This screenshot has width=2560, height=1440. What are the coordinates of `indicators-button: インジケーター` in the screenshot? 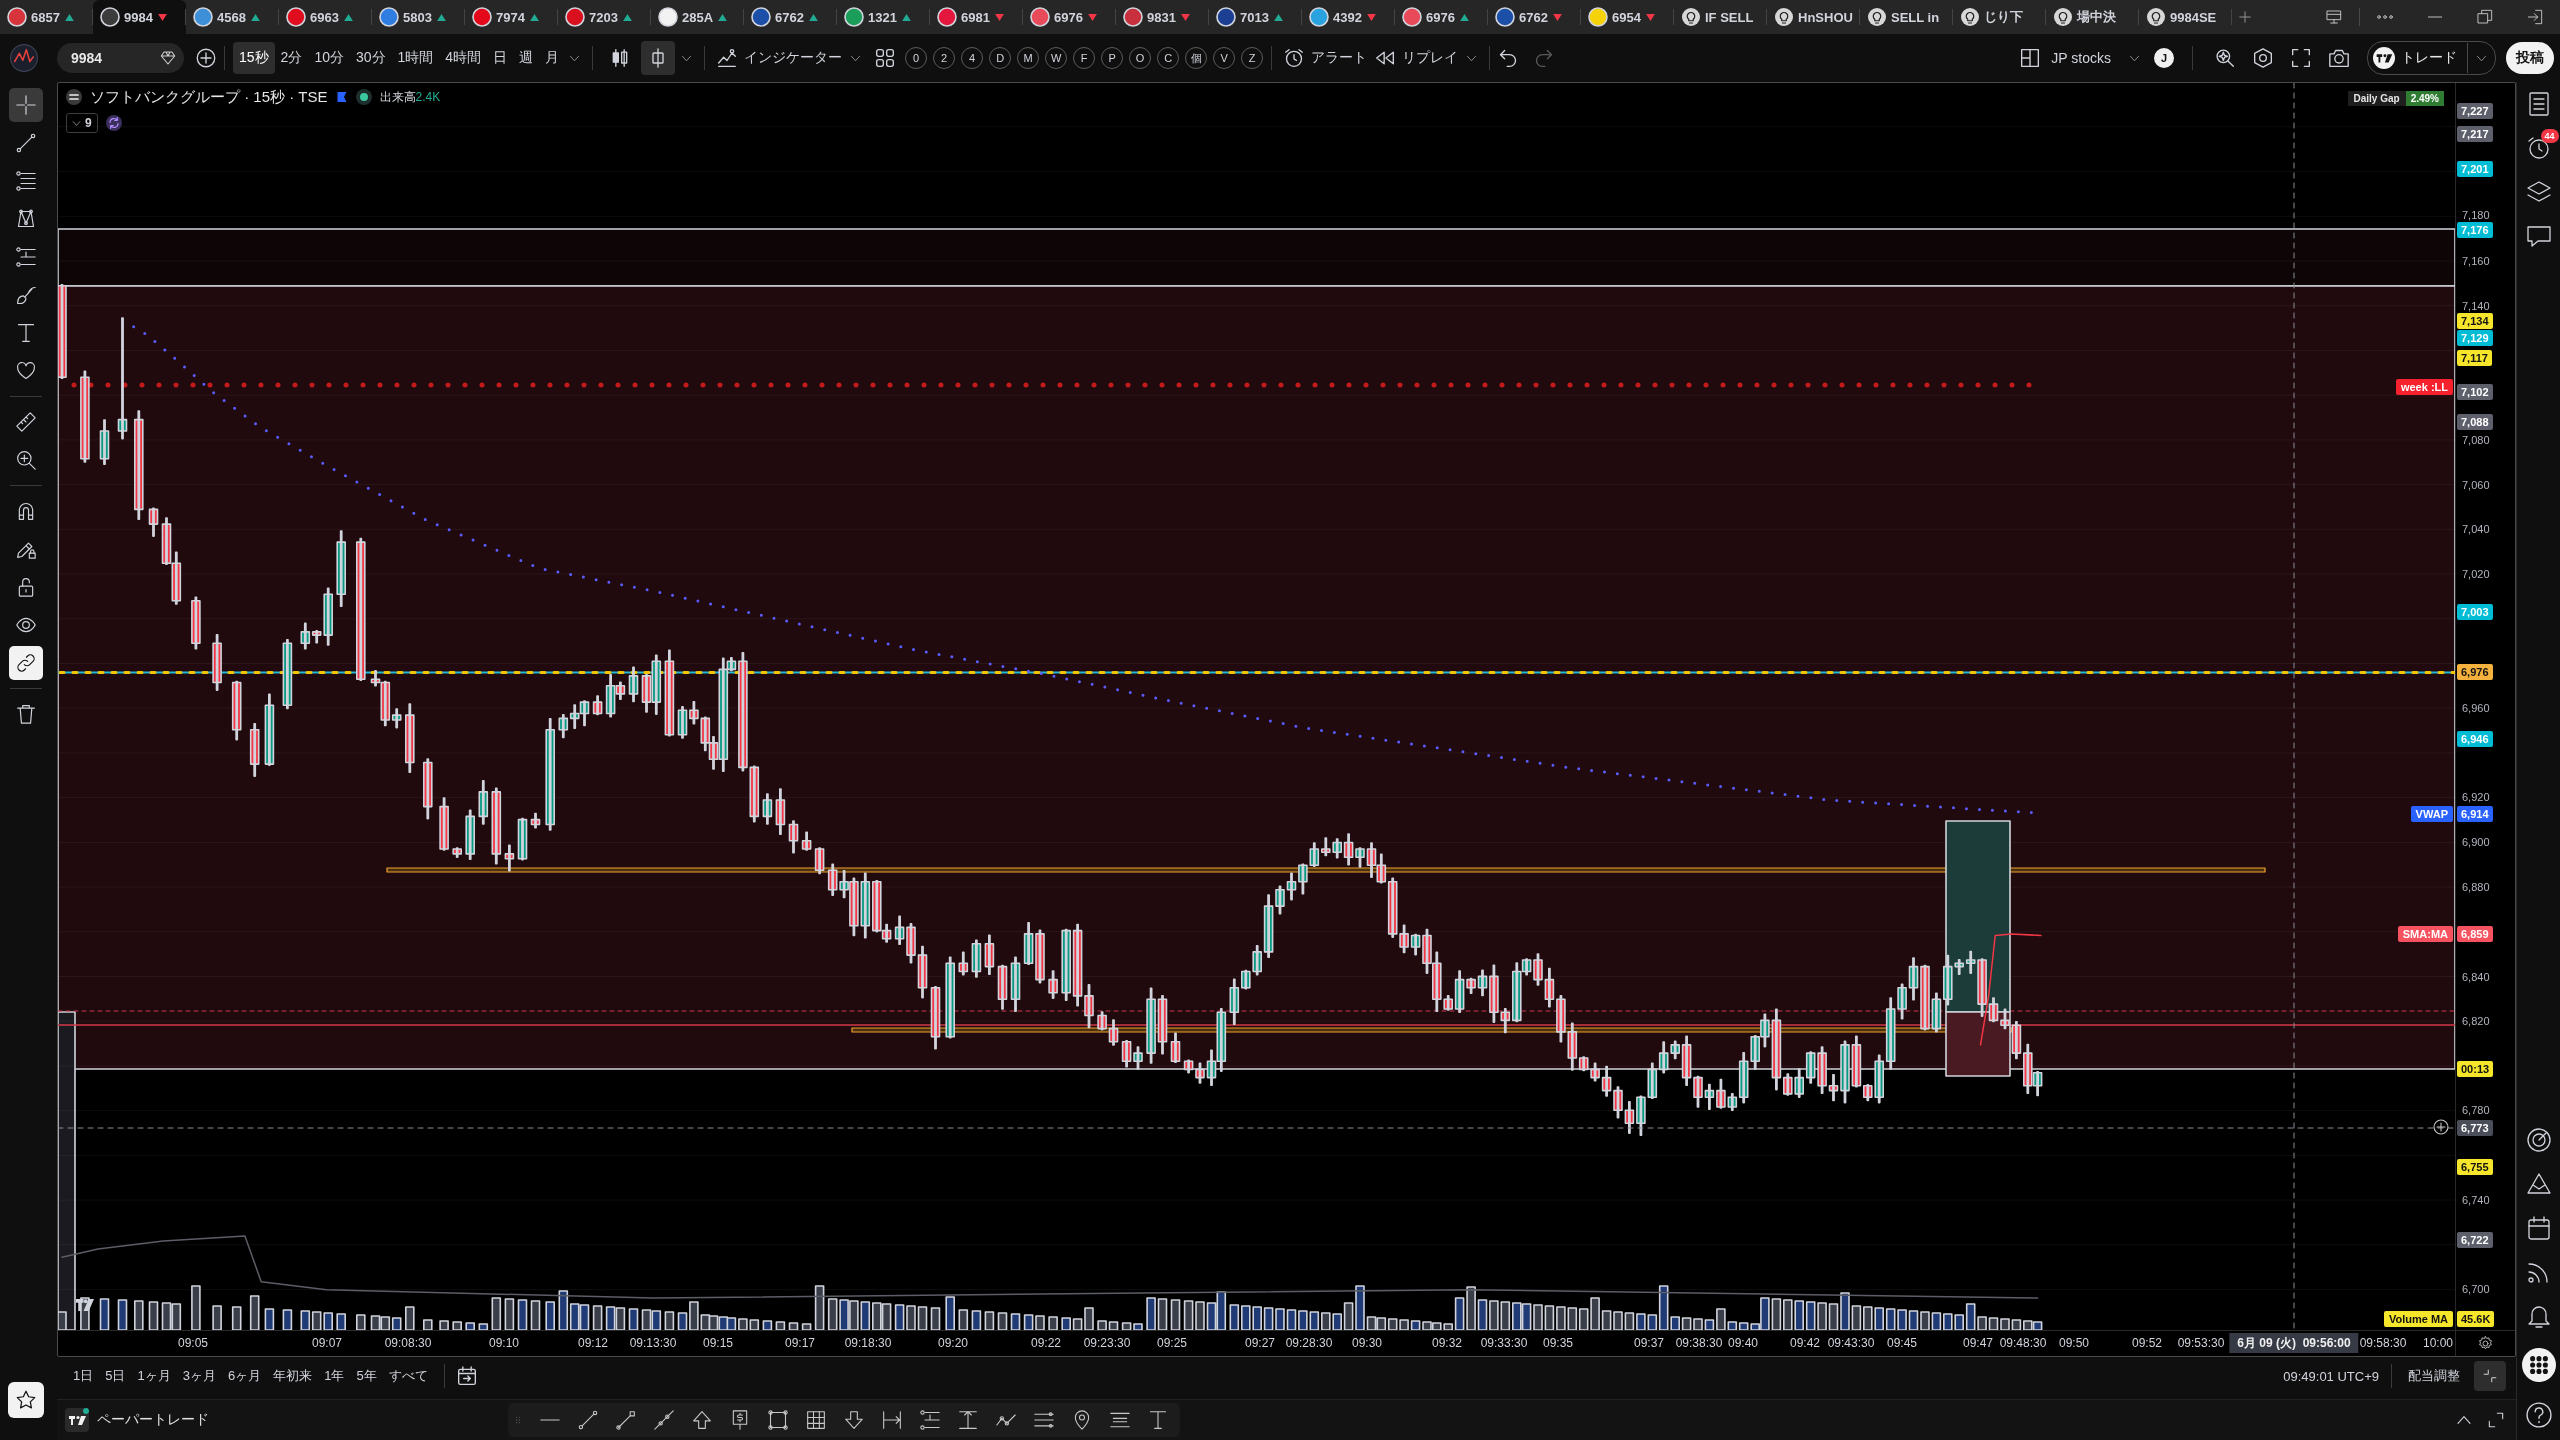 It's located at (780, 58).